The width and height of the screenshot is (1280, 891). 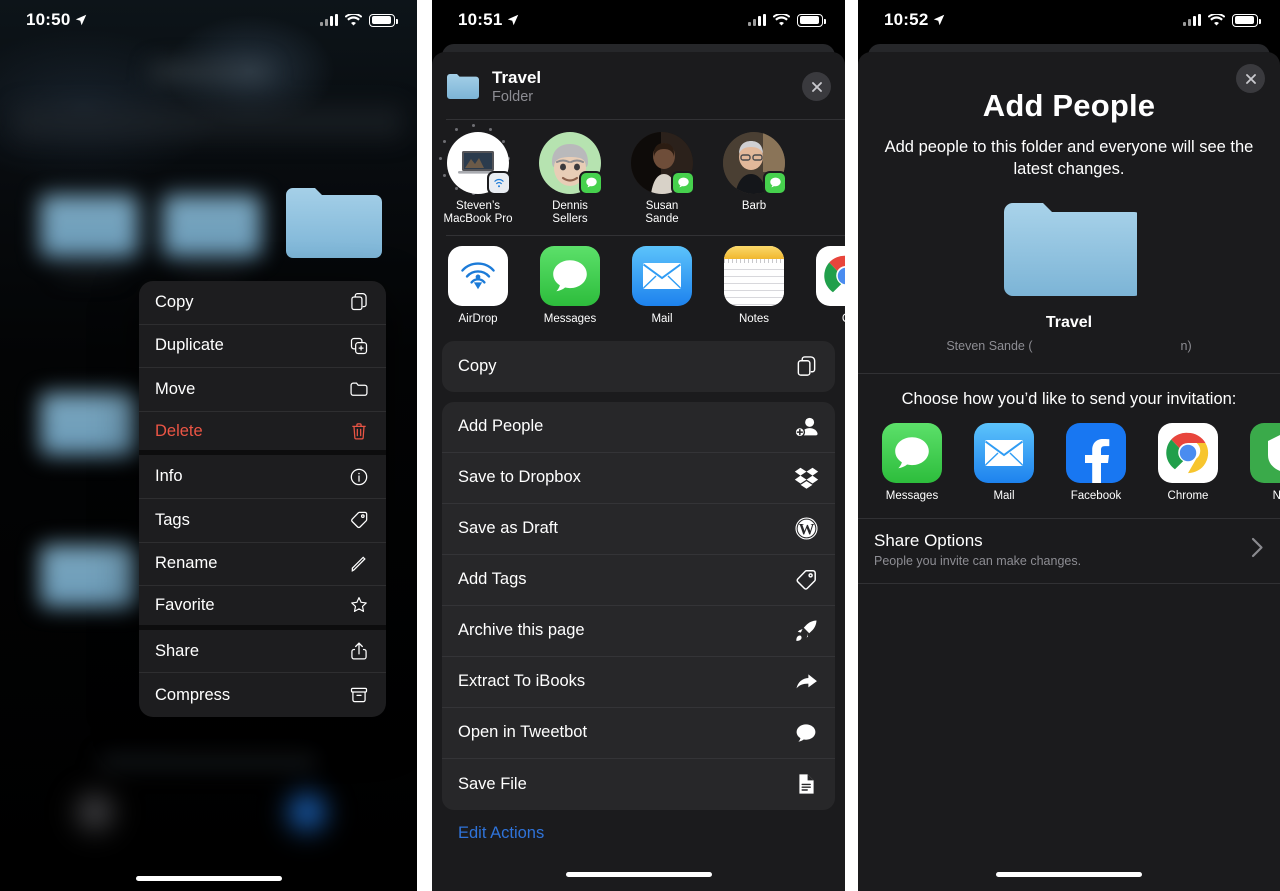 I want to click on share-target-label: C, so click(x=843, y=319).